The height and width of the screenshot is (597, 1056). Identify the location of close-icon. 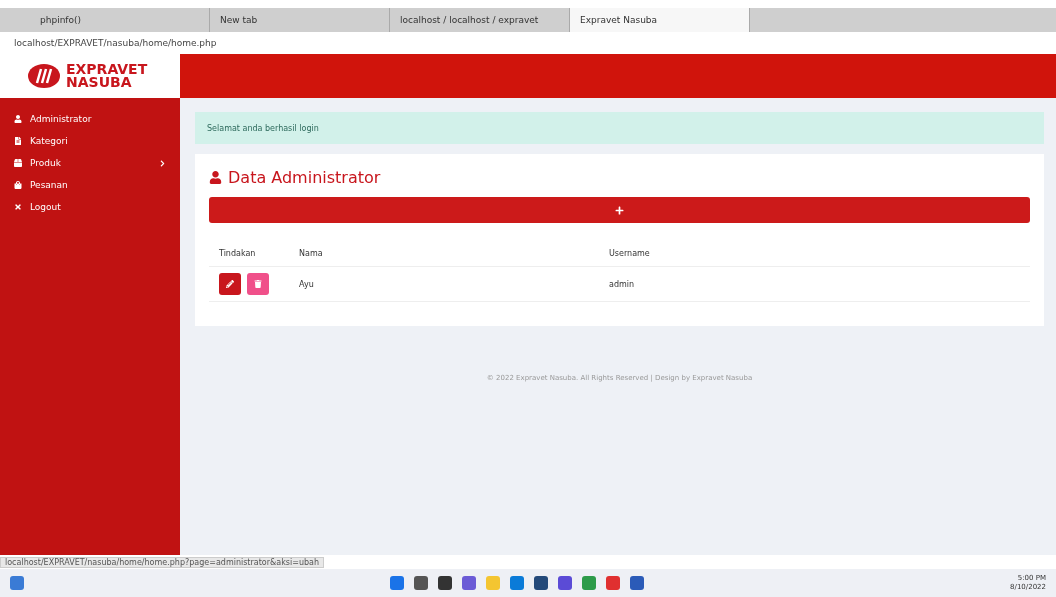
(18, 207).